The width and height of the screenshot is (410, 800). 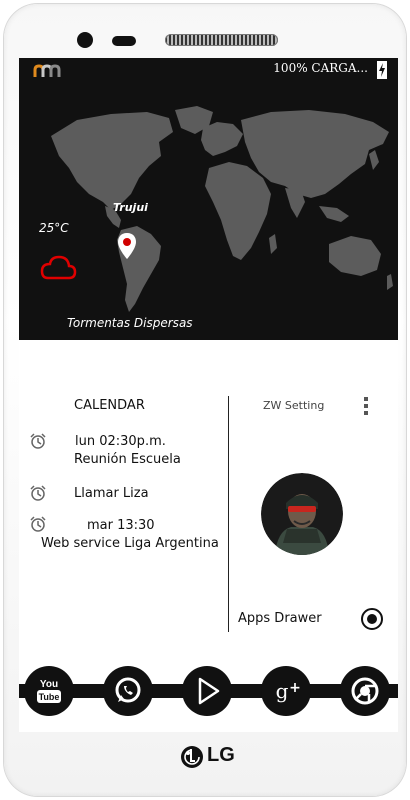 I want to click on google-plus-icon: g +, so click(x=286, y=691).